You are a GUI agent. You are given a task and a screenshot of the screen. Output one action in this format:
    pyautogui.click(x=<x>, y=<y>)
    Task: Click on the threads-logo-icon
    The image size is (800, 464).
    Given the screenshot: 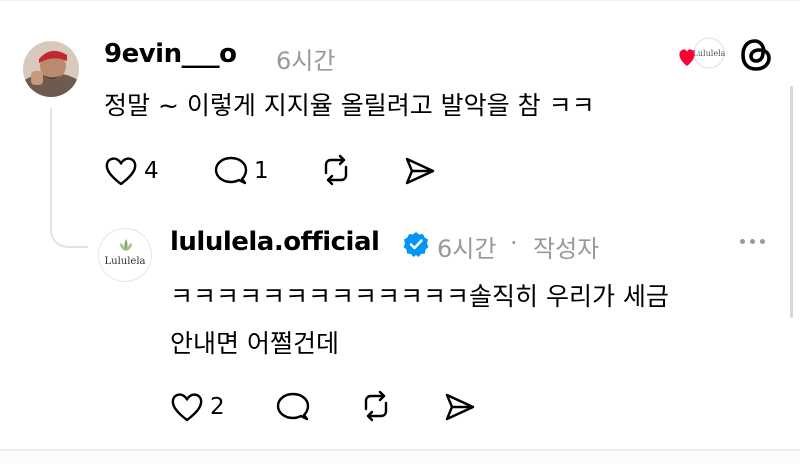 What is the action you would take?
    pyautogui.click(x=756, y=55)
    